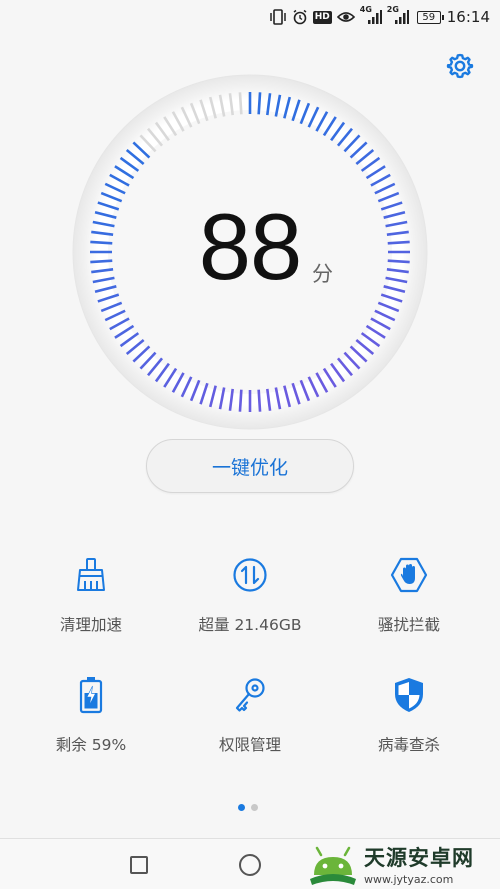 Image resolution: width=500 pixels, height=889 pixels. What do you see at coordinates (240, 103) in the screenshot?
I see `gauge-tick-inactive` at bounding box center [240, 103].